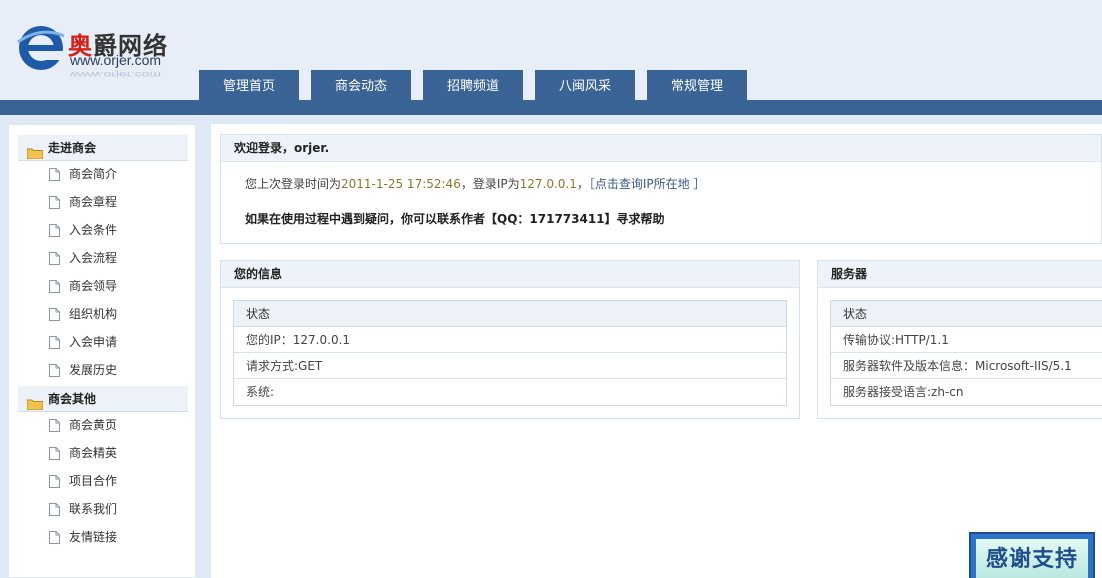  What do you see at coordinates (116, 75) in the screenshot?
I see `logo-url-reflection: www.orjer.com` at bounding box center [116, 75].